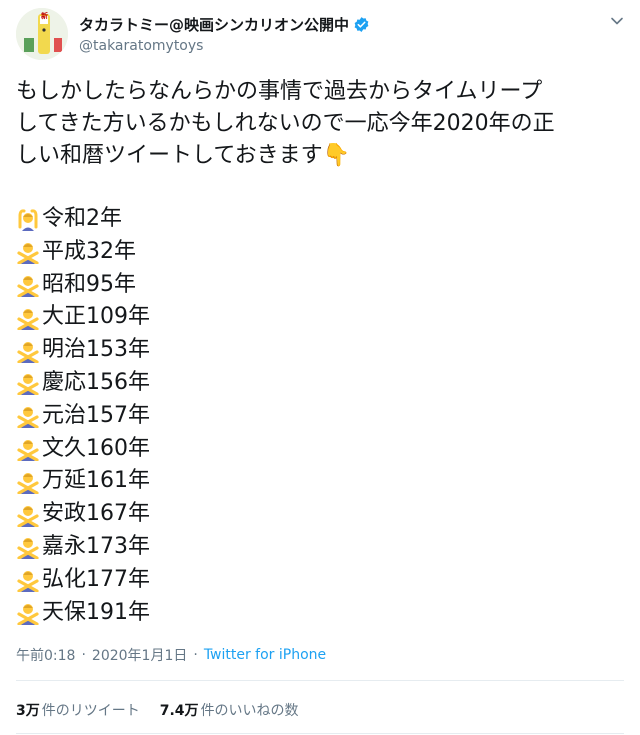 The height and width of the screenshot is (735, 640). What do you see at coordinates (42, 34) in the screenshot?
I see `avatar: 新` at bounding box center [42, 34].